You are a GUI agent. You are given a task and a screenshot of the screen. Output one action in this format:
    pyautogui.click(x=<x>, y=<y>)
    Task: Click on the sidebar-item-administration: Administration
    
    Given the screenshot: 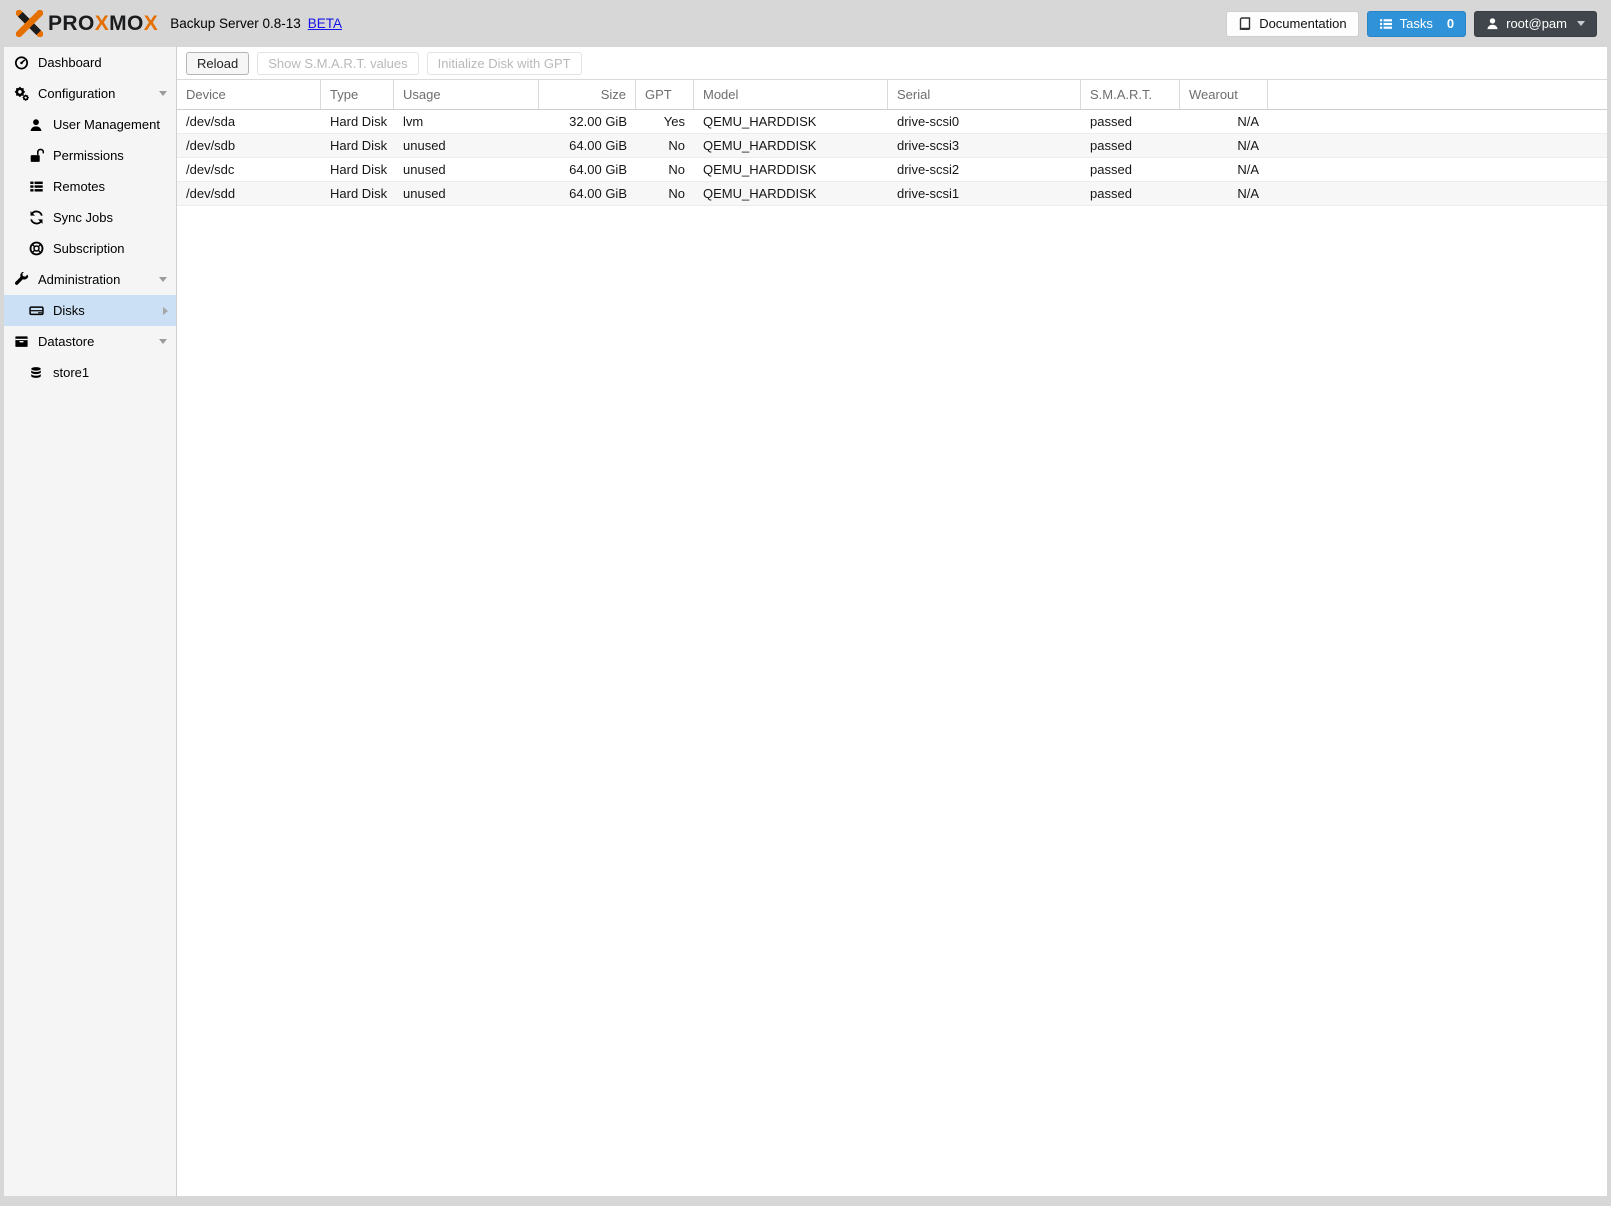 What is the action you would take?
    pyautogui.click(x=90, y=279)
    